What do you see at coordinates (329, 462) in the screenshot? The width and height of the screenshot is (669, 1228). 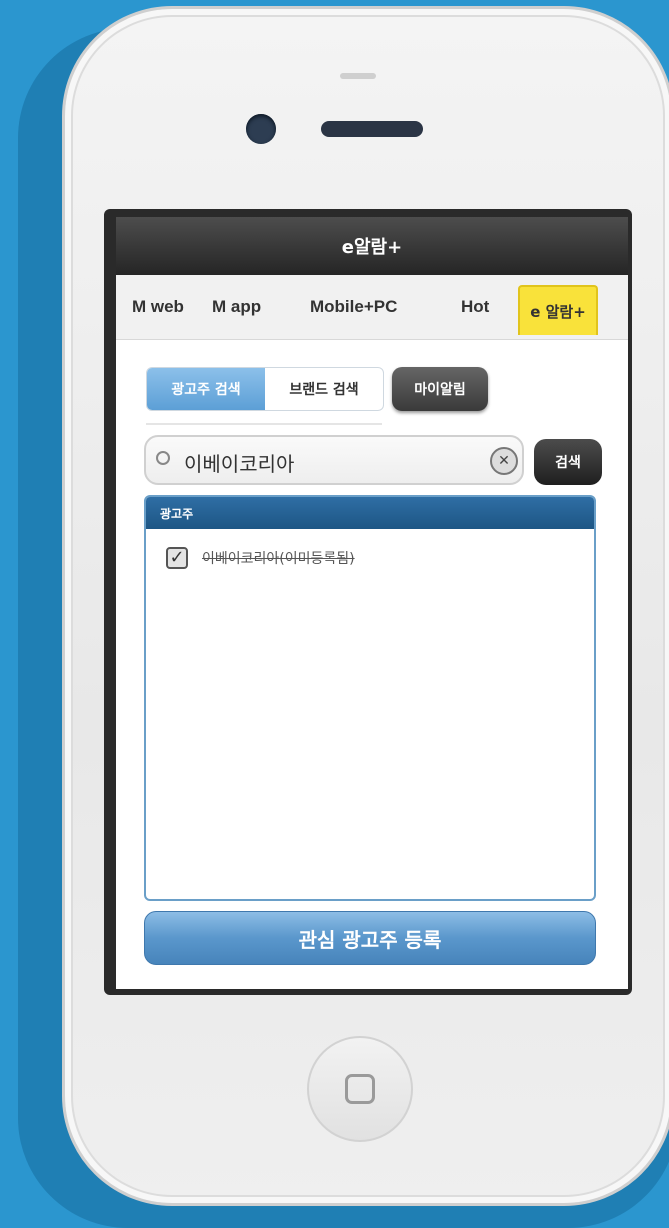 I see `search-input: 이베이코리아` at bounding box center [329, 462].